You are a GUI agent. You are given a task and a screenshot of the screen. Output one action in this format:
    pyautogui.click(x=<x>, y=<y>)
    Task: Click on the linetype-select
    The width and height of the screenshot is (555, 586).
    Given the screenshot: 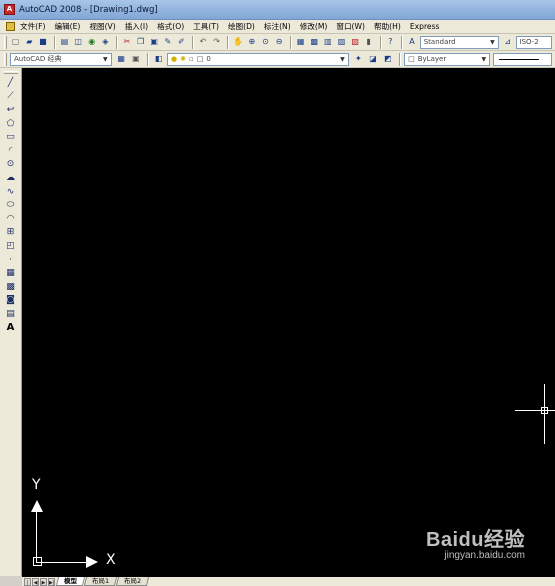 What is the action you would take?
    pyautogui.click(x=523, y=59)
    